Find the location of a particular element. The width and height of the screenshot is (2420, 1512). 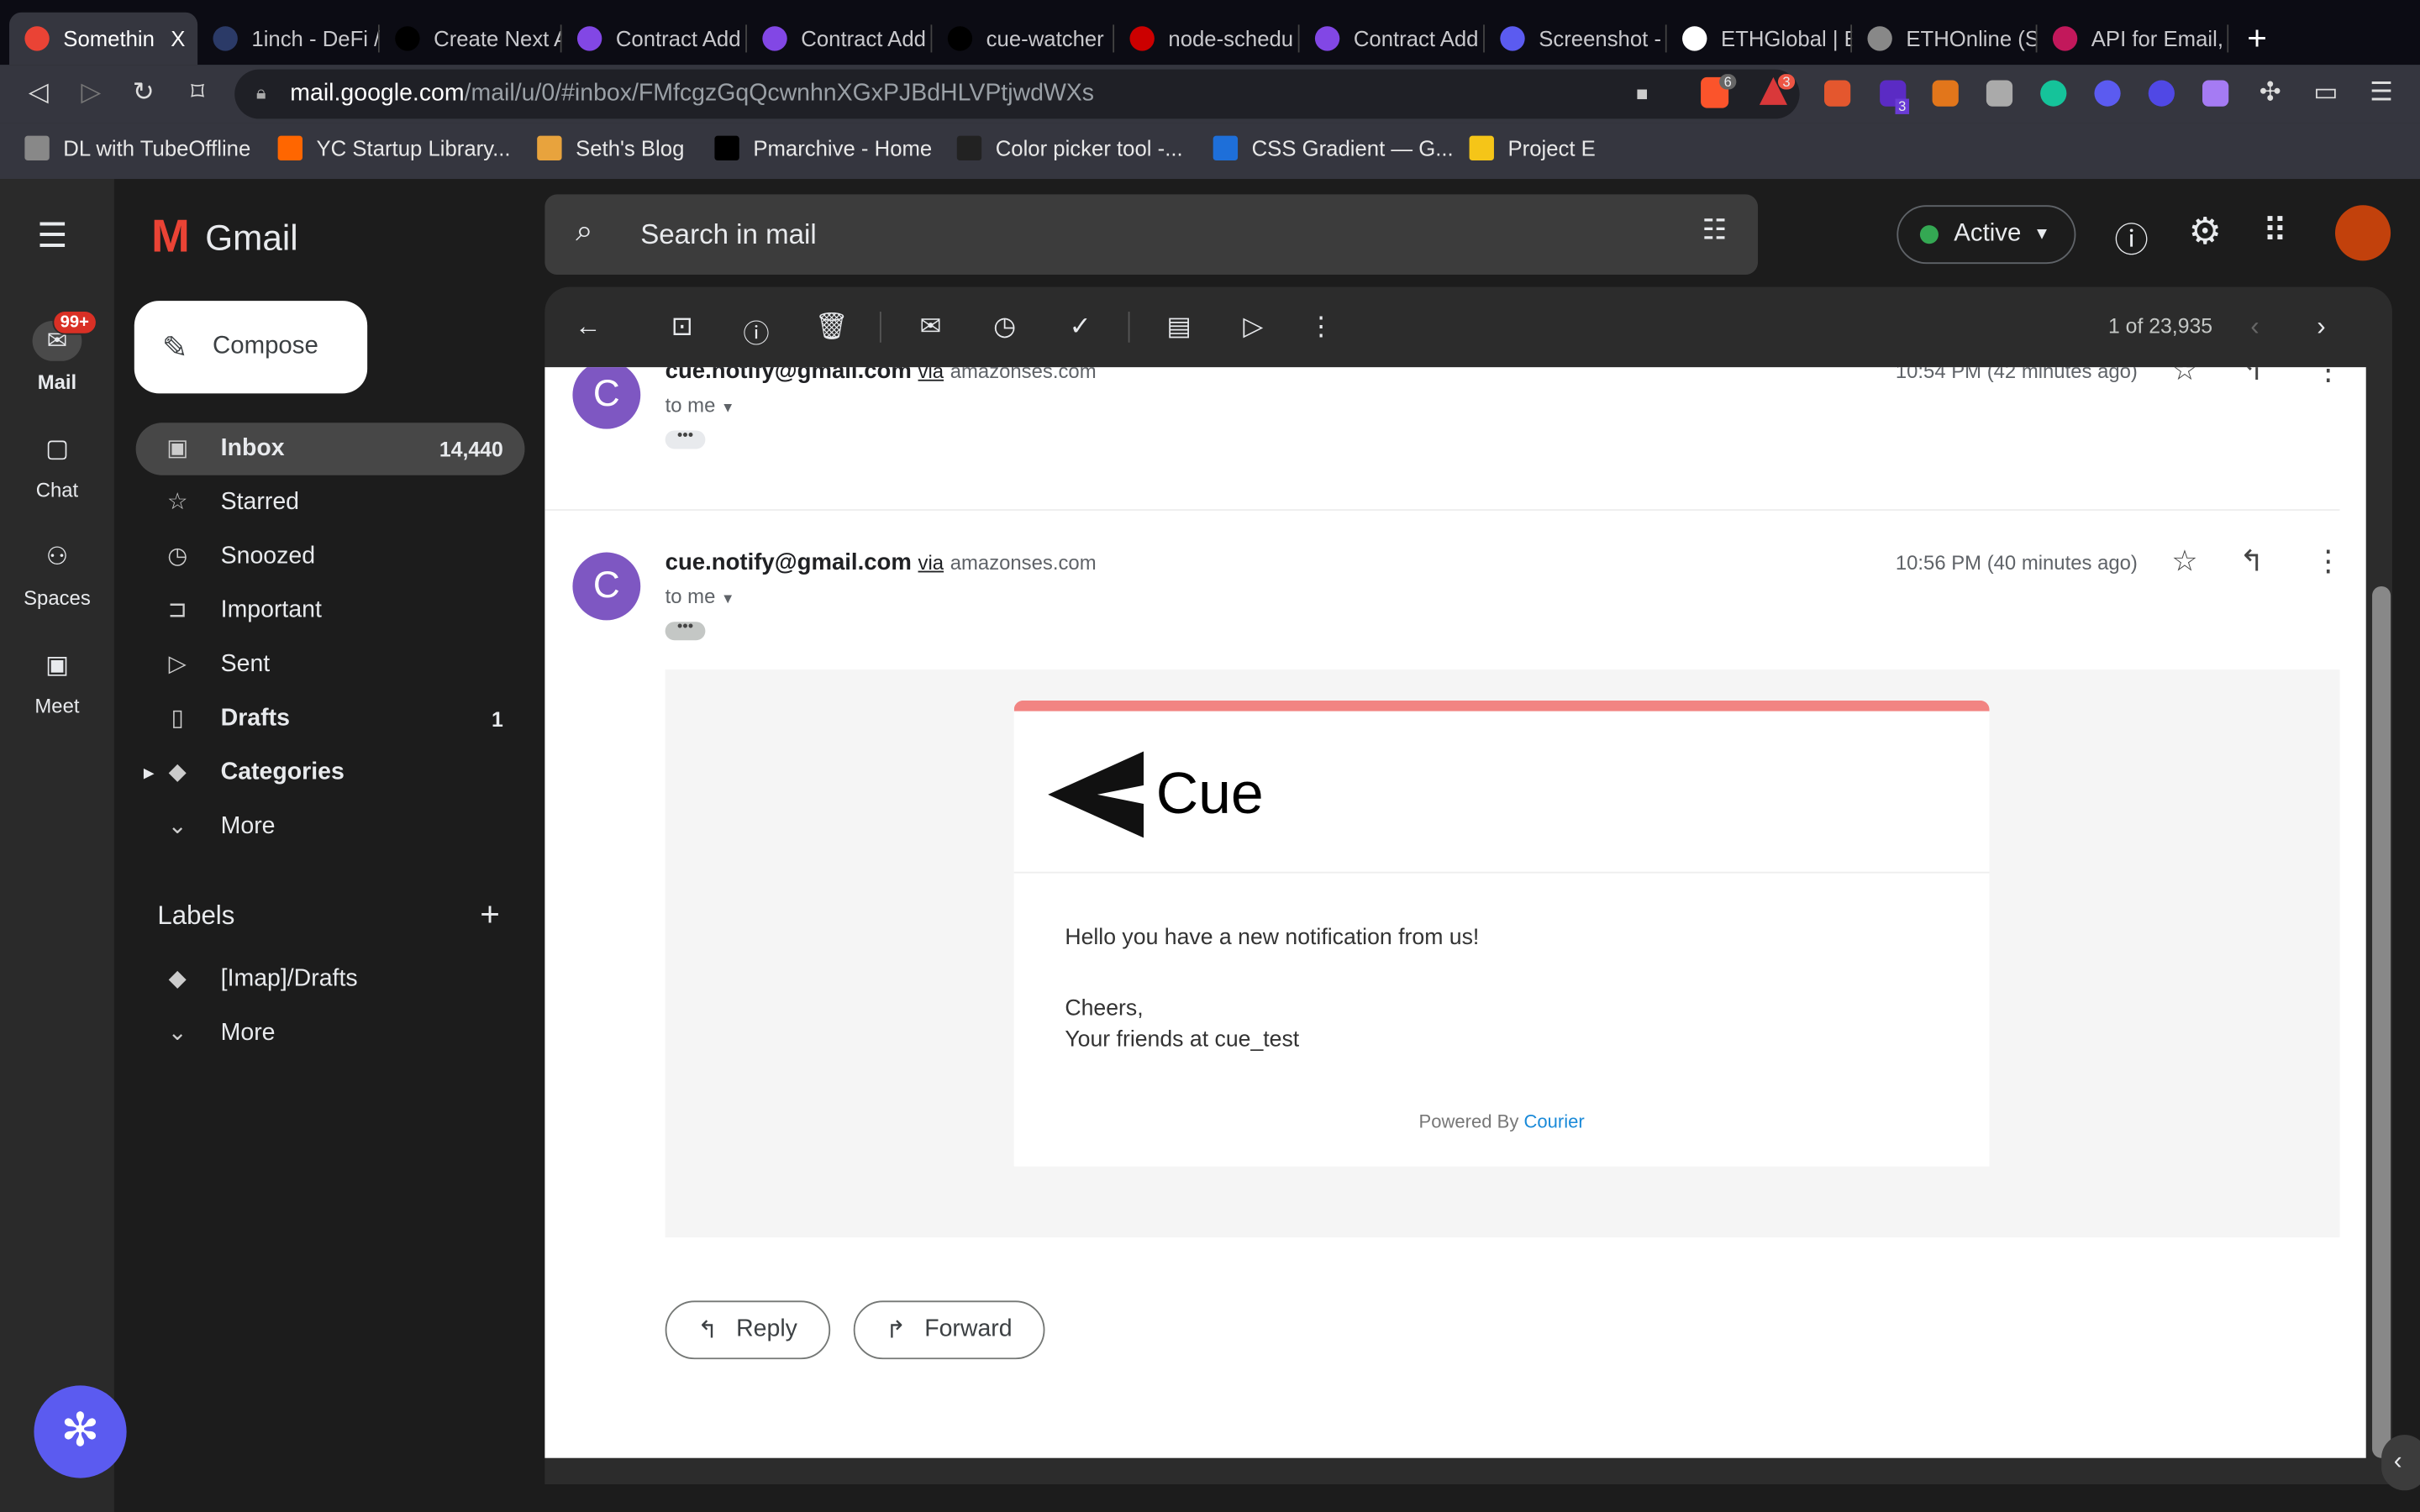

metamask-icon is located at coordinates (1945, 93).